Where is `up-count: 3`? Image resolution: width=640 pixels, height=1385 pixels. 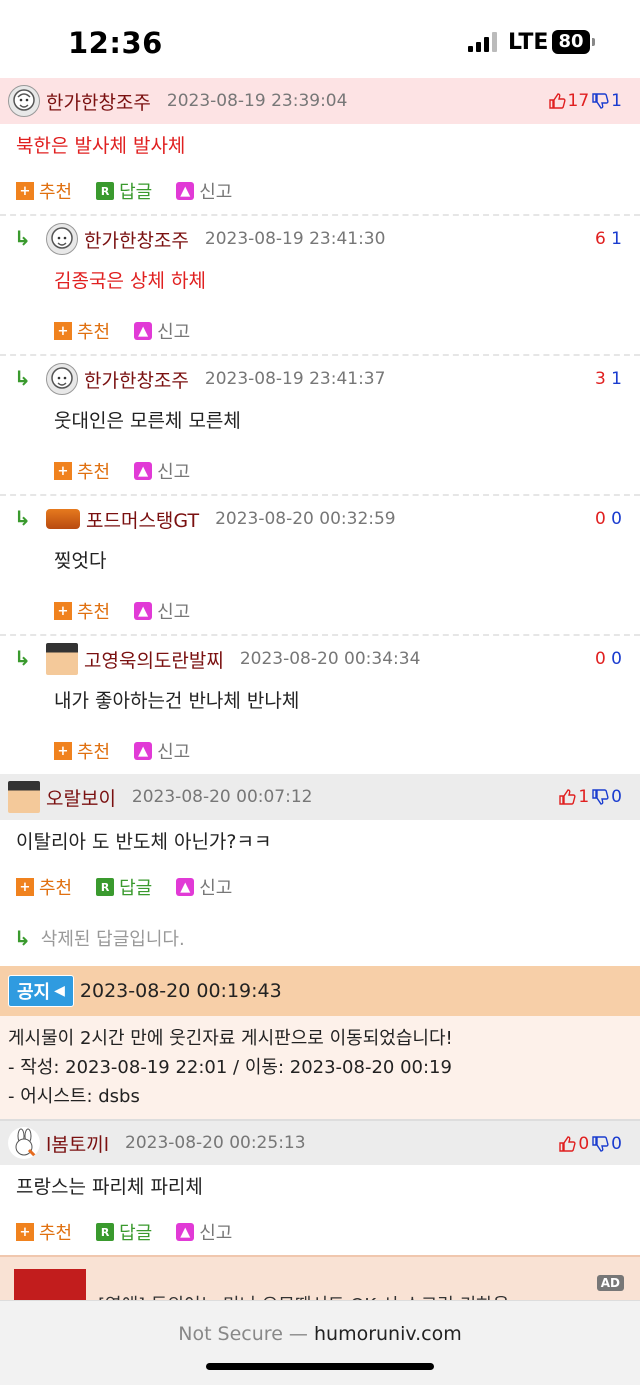 up-count: 3 is located at coordinates (600, 379).